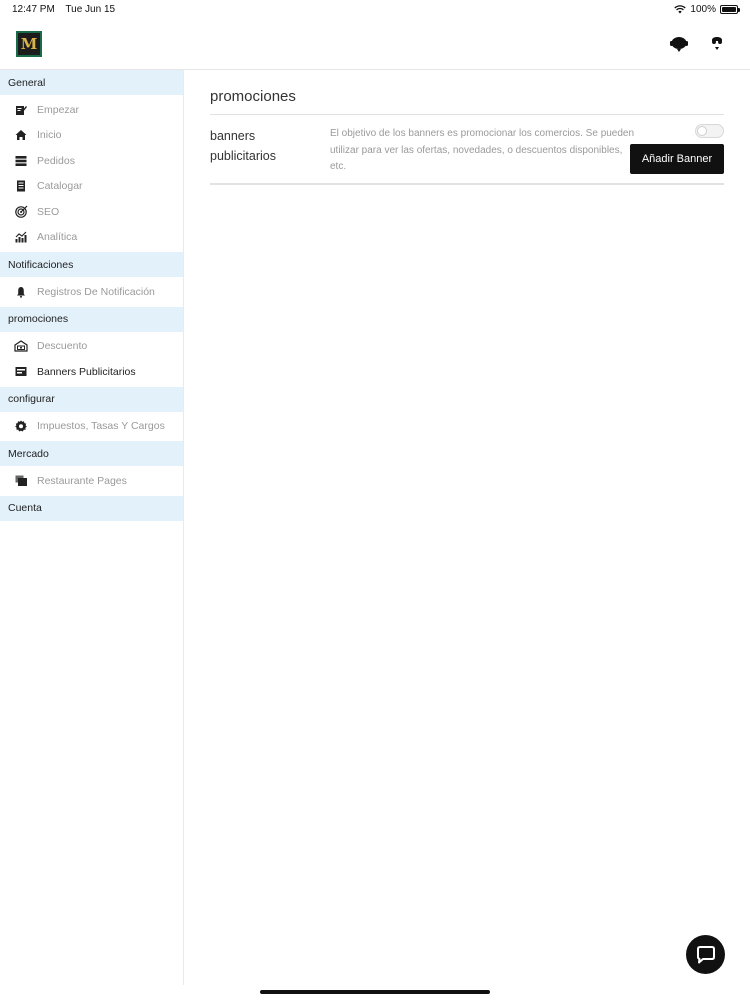  I want to click on sidebar-item-banners-publicitarios: Banners Publicitarios, so click(91, 372).